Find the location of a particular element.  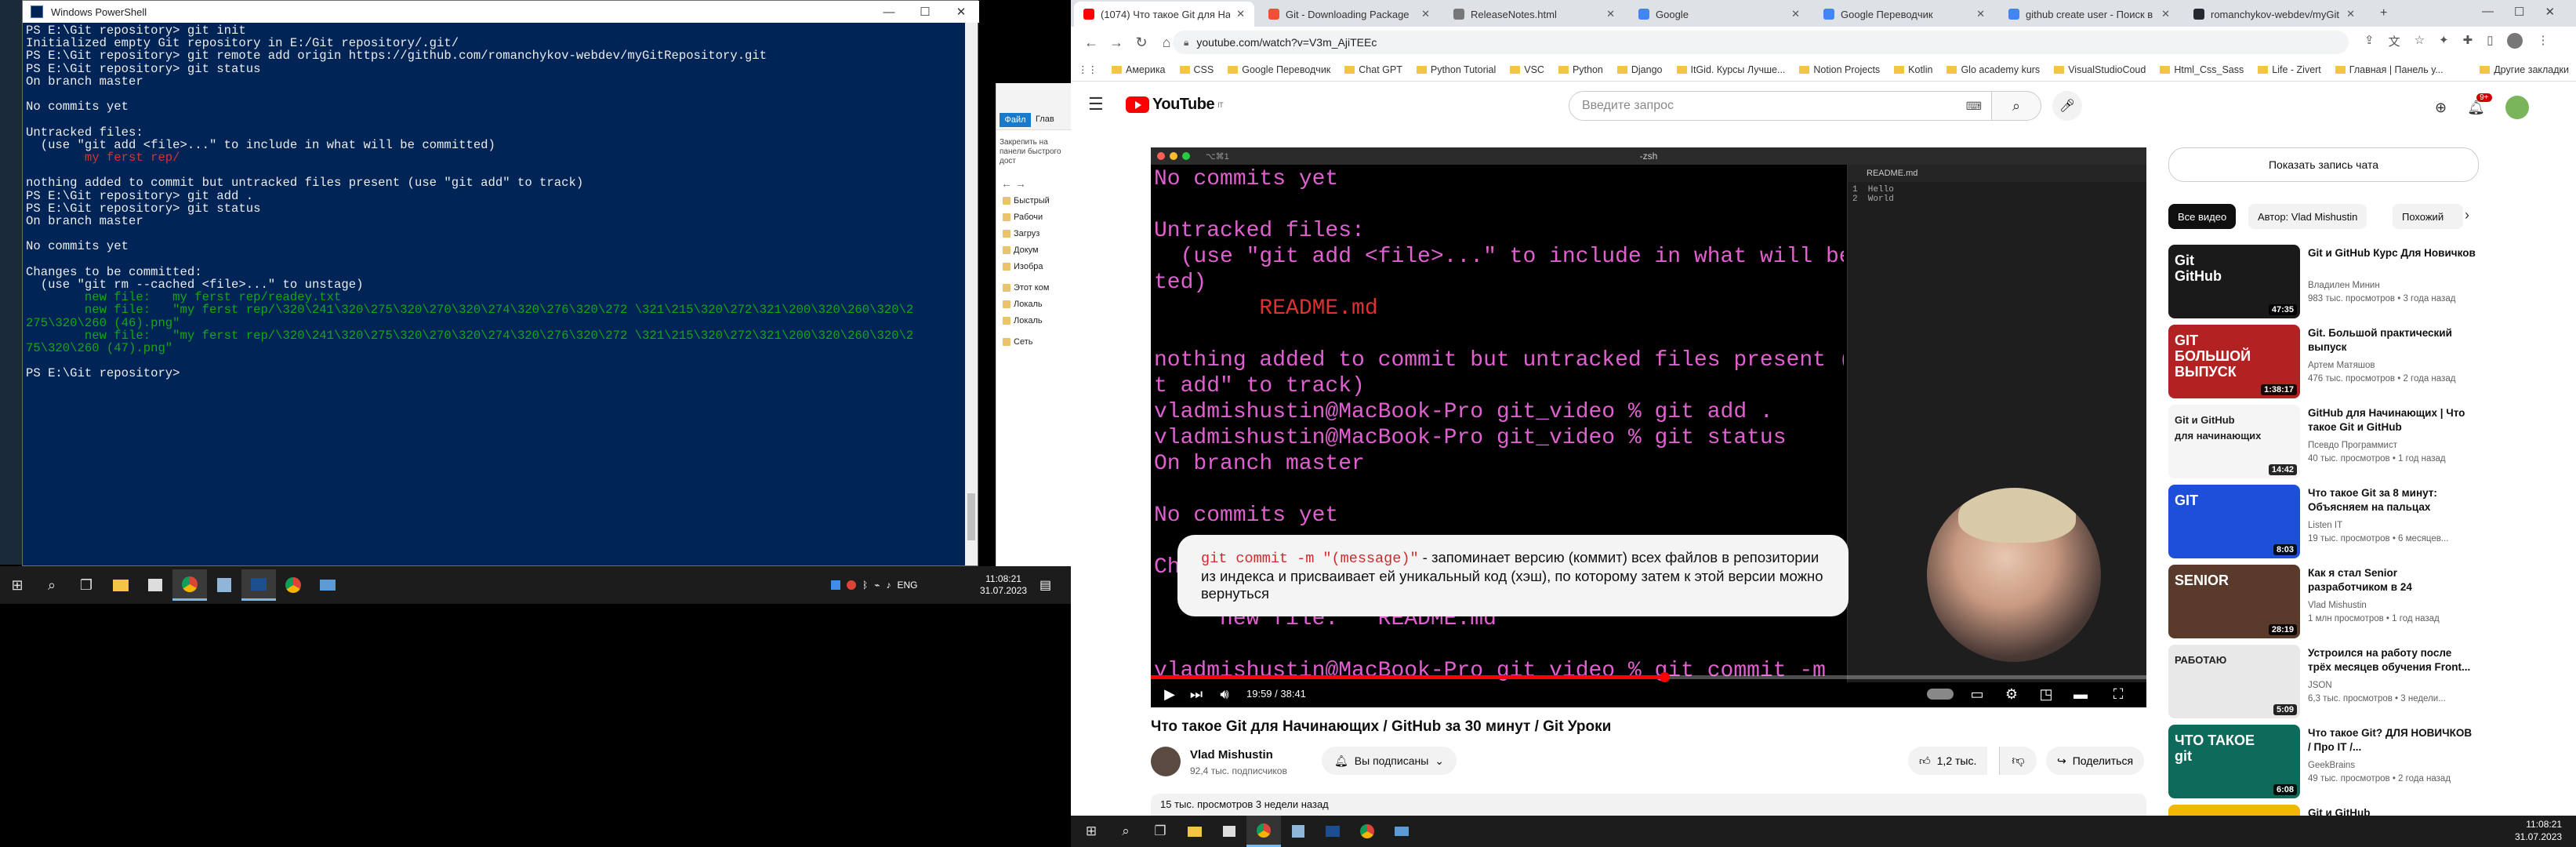

explorer-nav-item: Этот ком is located at coordinates (1026, 288).